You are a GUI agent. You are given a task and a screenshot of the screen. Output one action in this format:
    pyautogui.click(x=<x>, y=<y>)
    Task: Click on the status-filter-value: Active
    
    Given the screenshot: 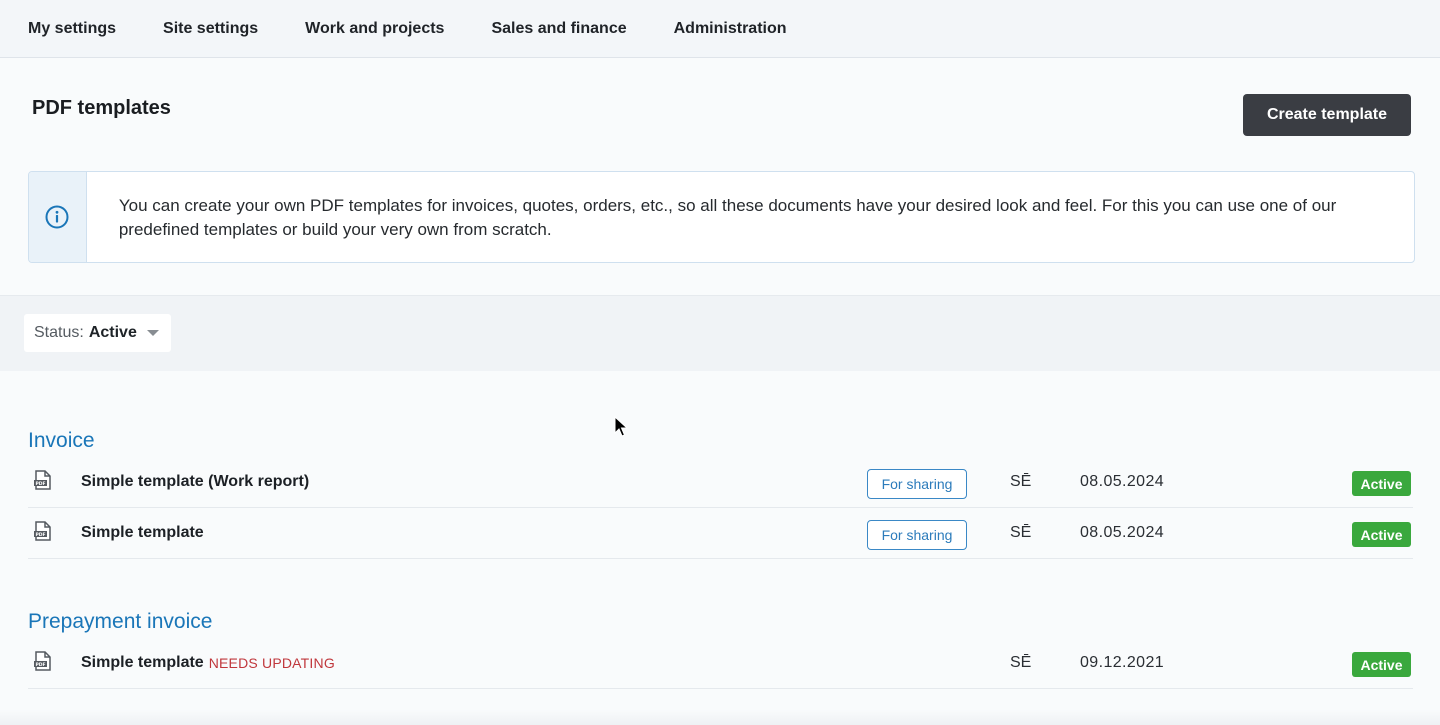 What is the action you would take?
    pyautogui.click(x=112, y=332)
    